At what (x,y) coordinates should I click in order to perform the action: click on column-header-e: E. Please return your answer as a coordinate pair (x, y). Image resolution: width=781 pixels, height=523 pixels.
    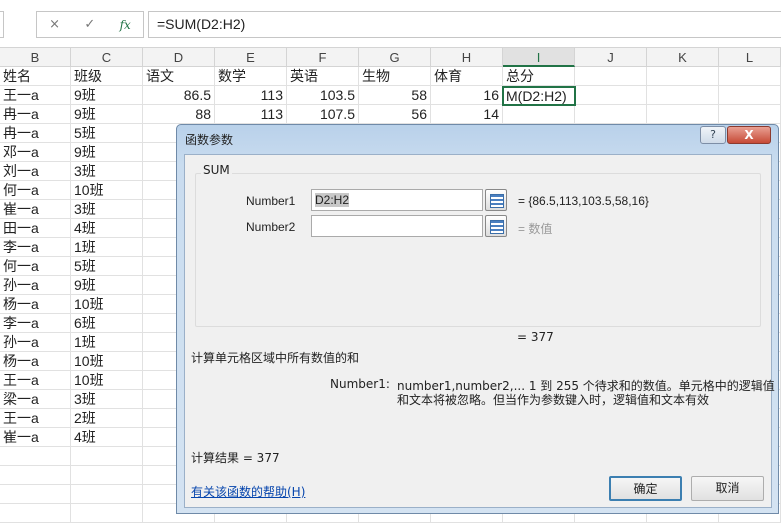
    Looking at the image, I should click on (251, 57).